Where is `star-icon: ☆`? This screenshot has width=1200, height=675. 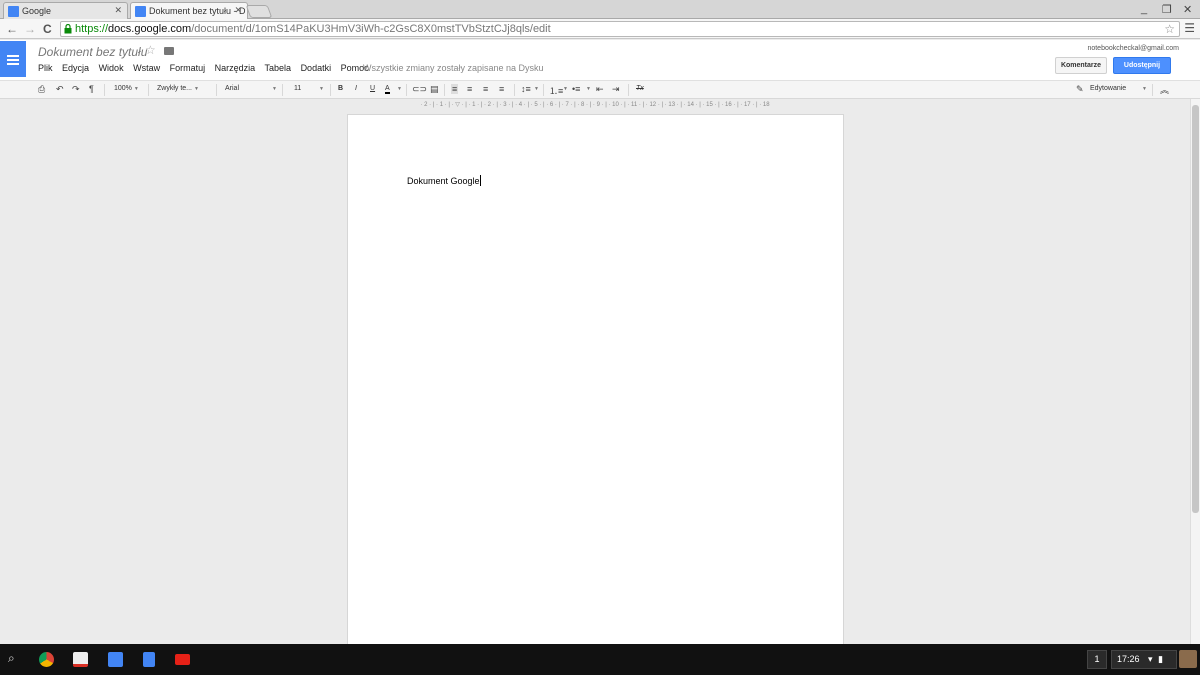 star-icon: ☆ is located at coordinates (150, 50).